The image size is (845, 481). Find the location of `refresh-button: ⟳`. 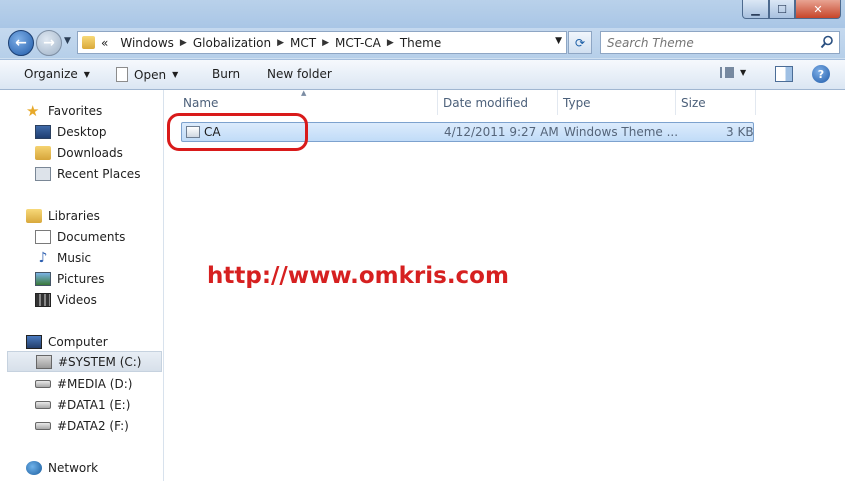

refresh-button: ⟳ is located at coordinates (580, 42).